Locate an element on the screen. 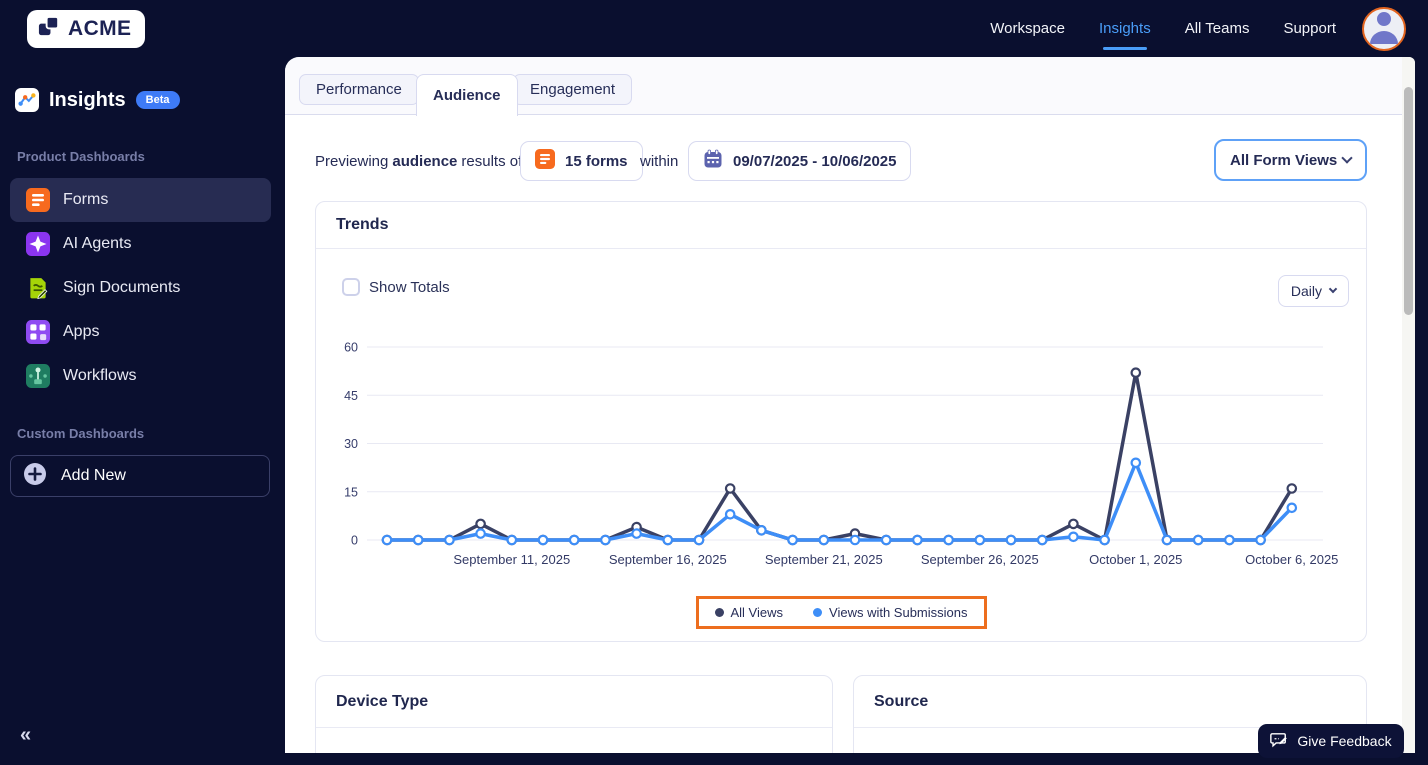  svg-text: 15 is located at coordinates (351, 492).